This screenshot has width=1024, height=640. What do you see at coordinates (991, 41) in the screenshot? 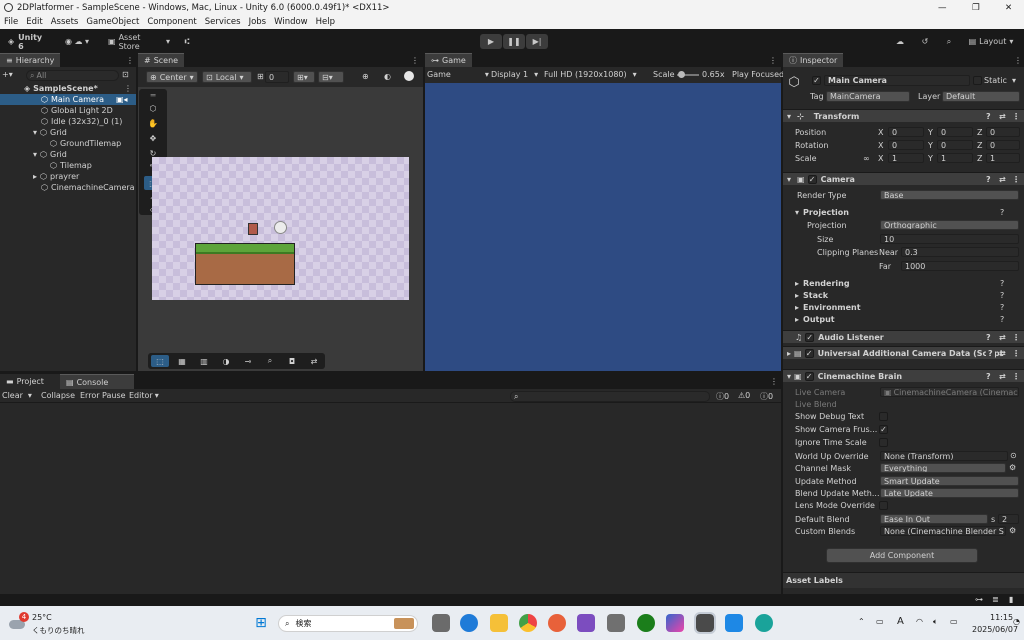
I see `layout-dropdown: ▤ Layout ▾` at bounding box center [991, 41].